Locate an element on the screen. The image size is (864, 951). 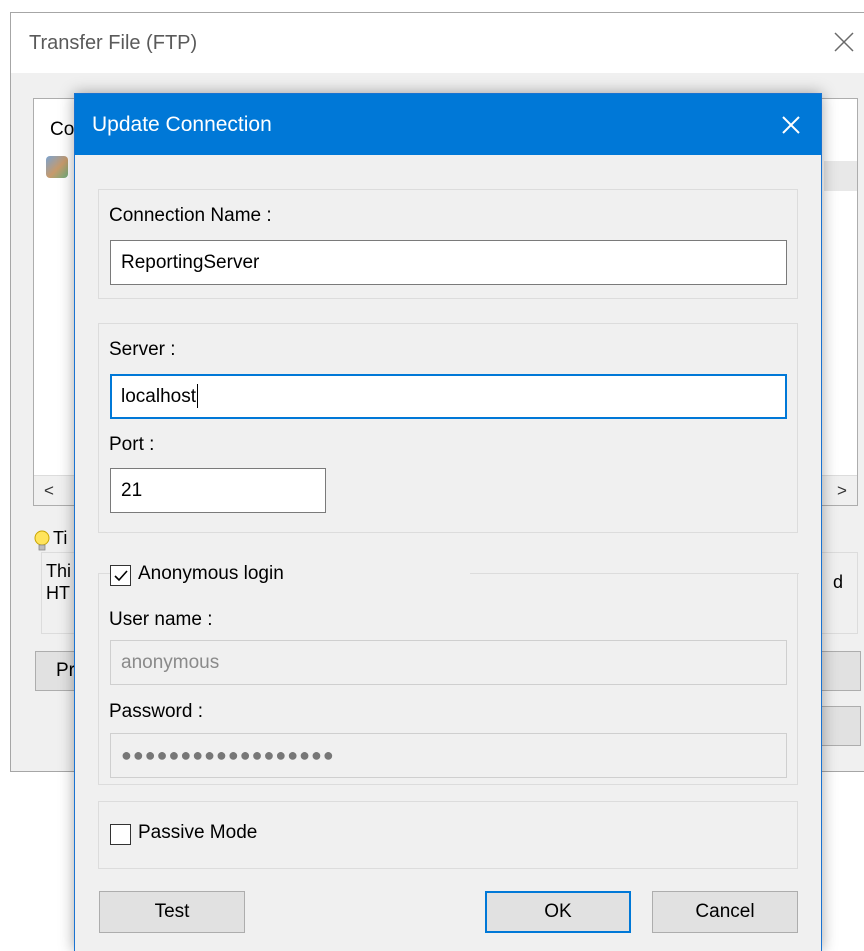
port-label: Port : is located at coordinates (132, 444).